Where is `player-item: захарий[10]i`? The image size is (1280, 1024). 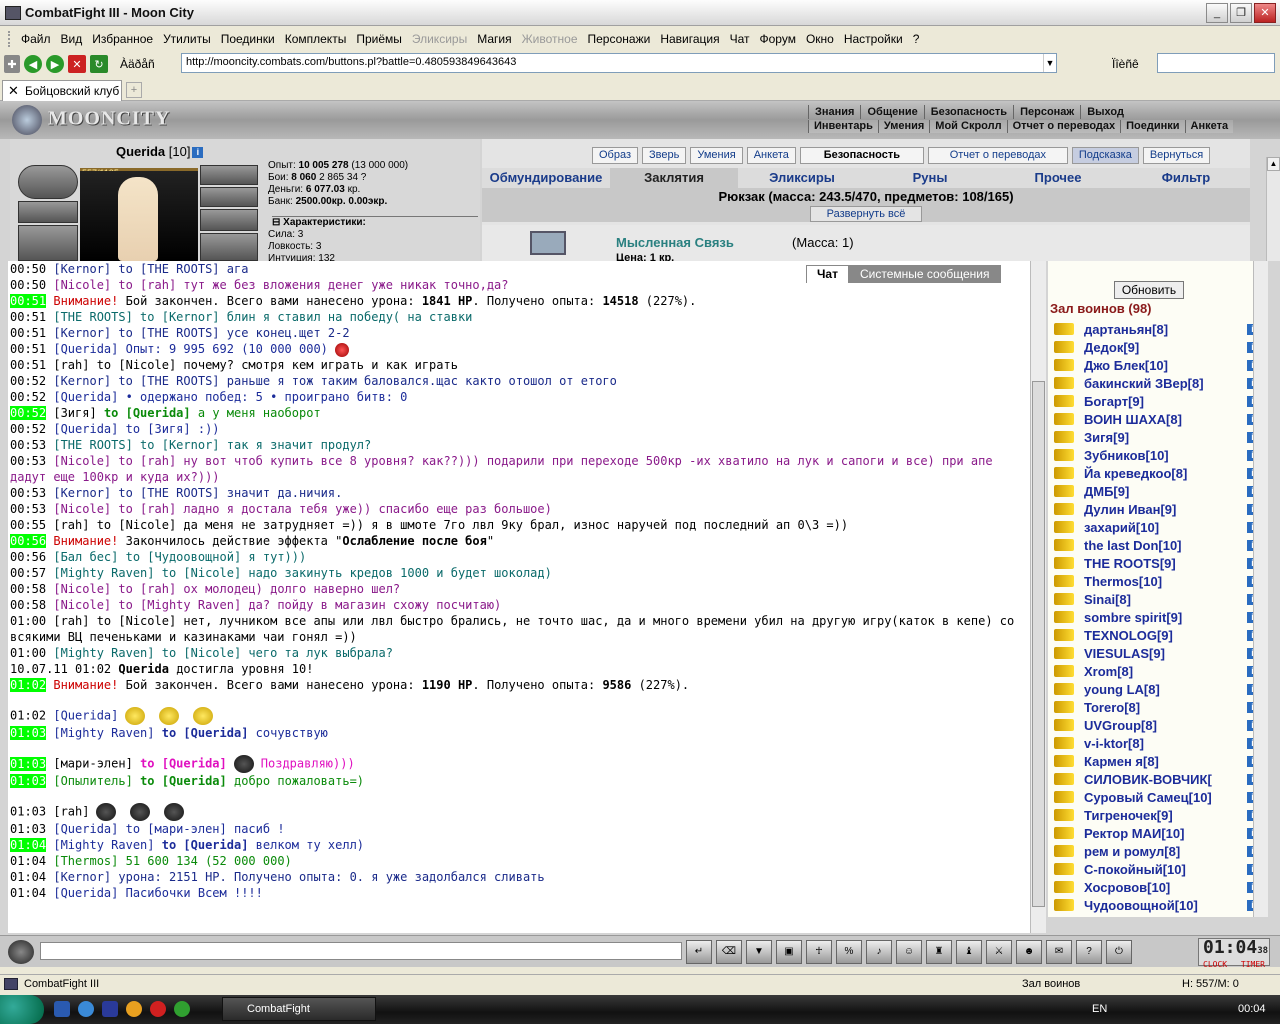 player-item: захарий[10]i is located at coordinates (1156, 528).